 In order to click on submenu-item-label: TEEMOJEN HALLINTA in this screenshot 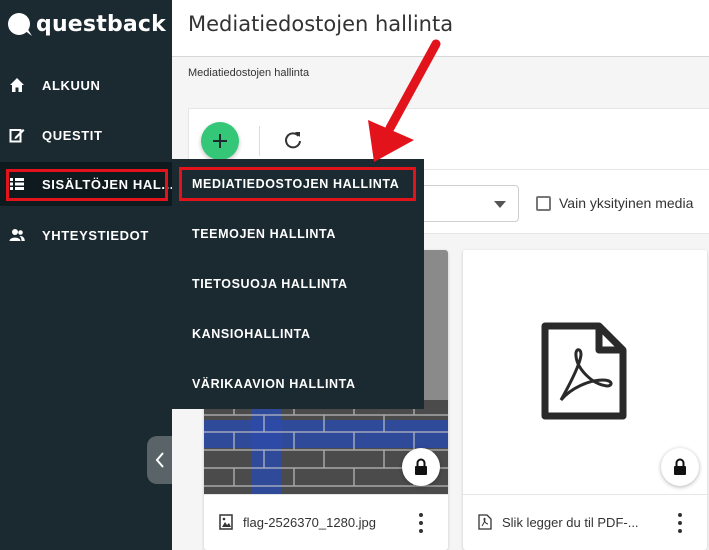, I will do `click(264, 234)`.